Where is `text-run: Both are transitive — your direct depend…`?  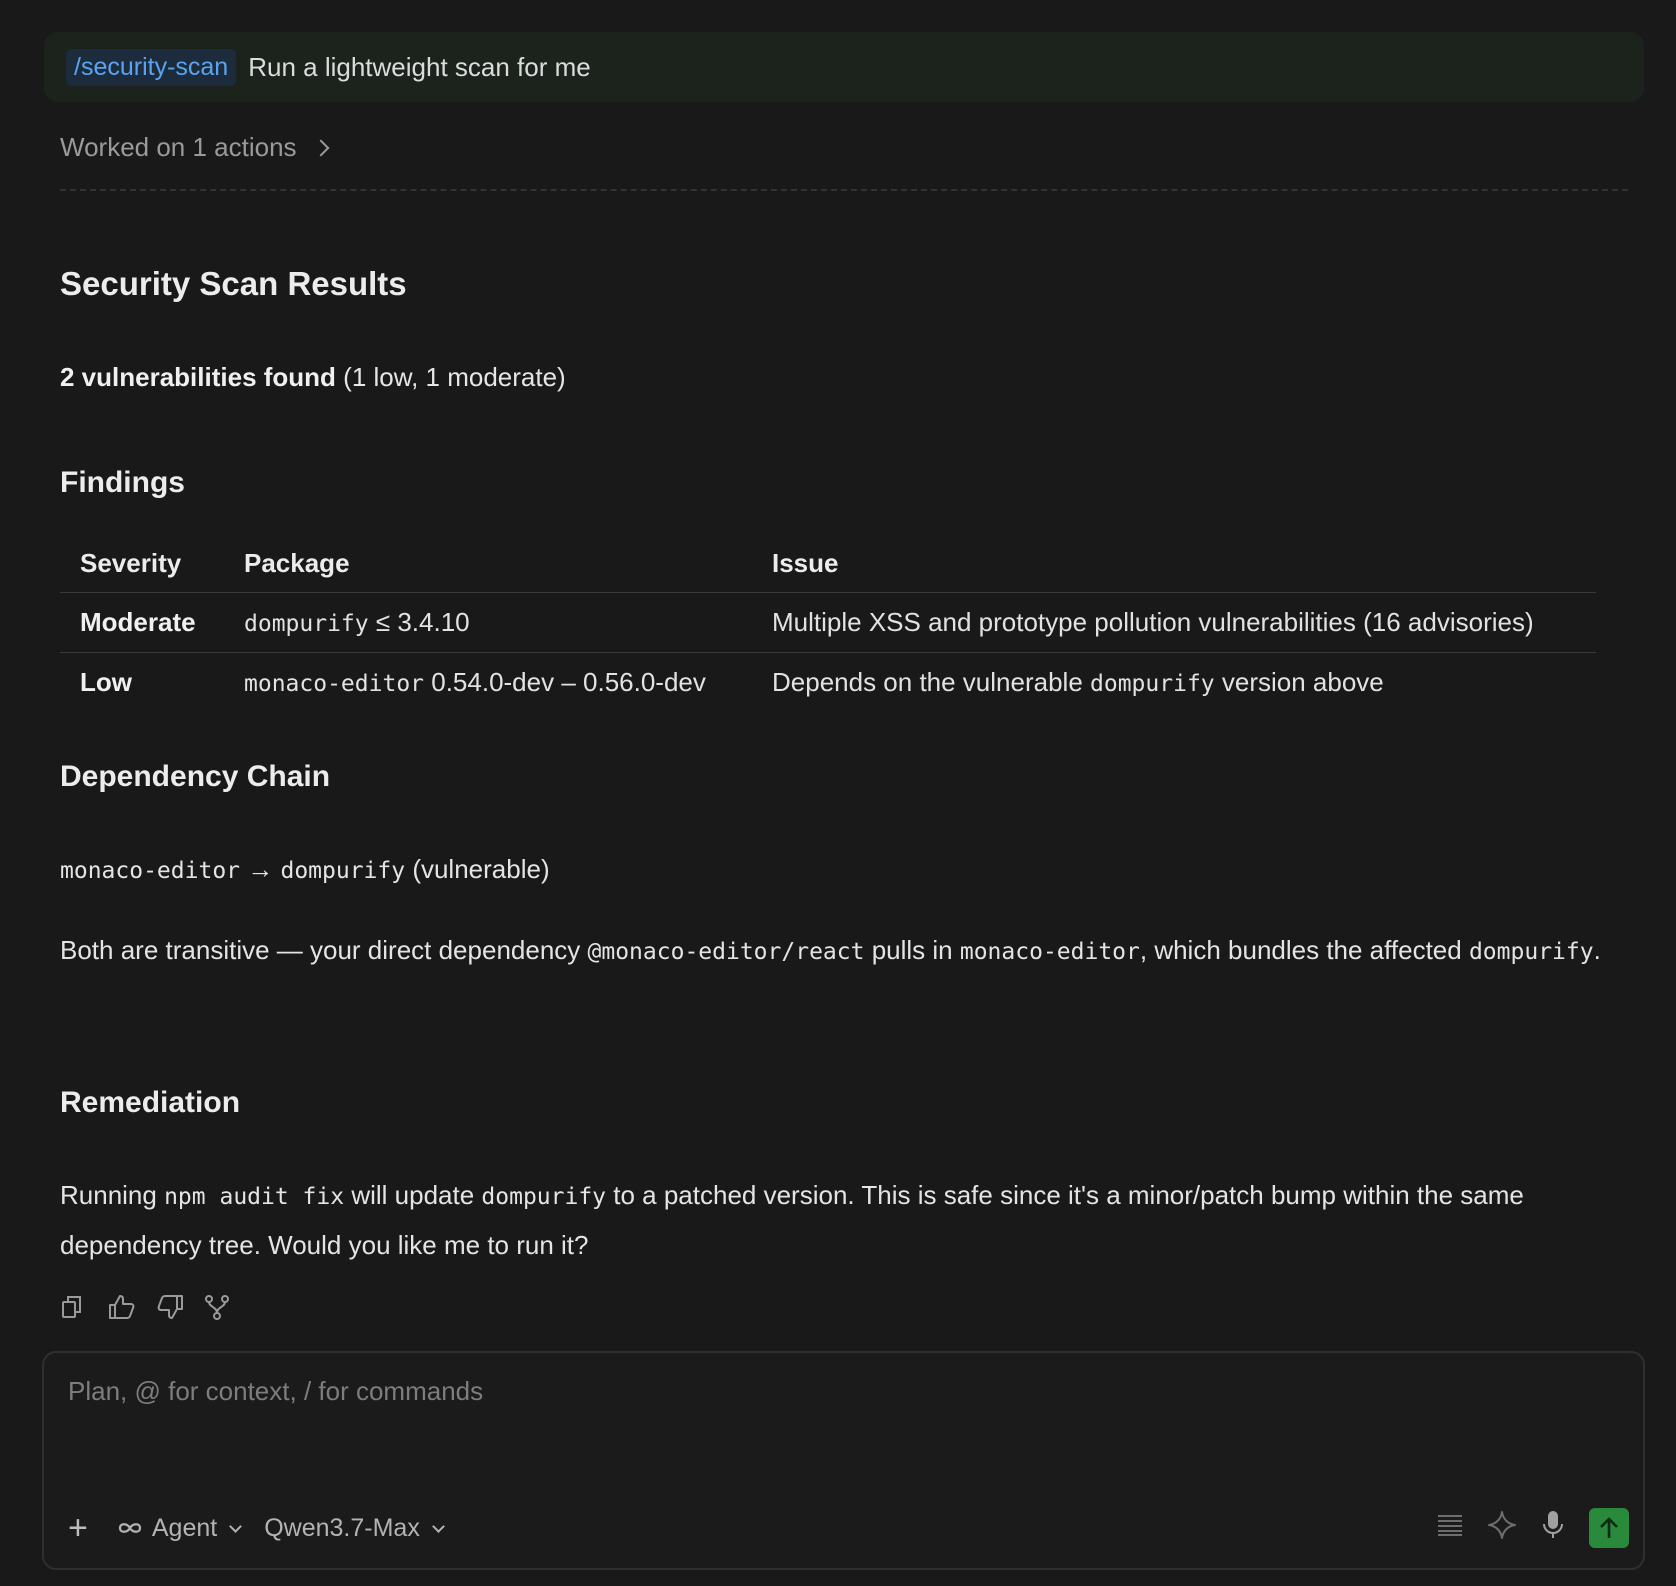
text-run: Both are transitive — your direct depend… is located at coordinates (324, 950).